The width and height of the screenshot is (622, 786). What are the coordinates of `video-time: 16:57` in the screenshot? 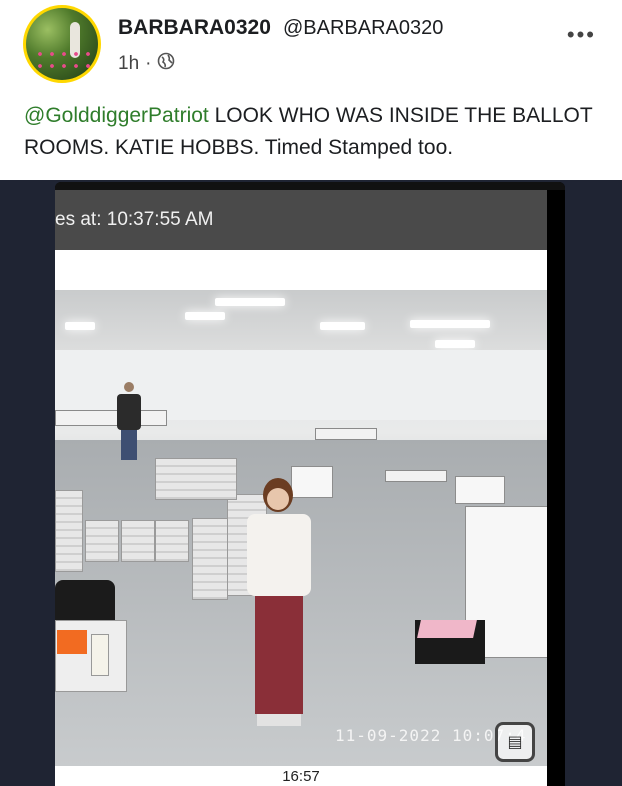 It's located at (301, 776).